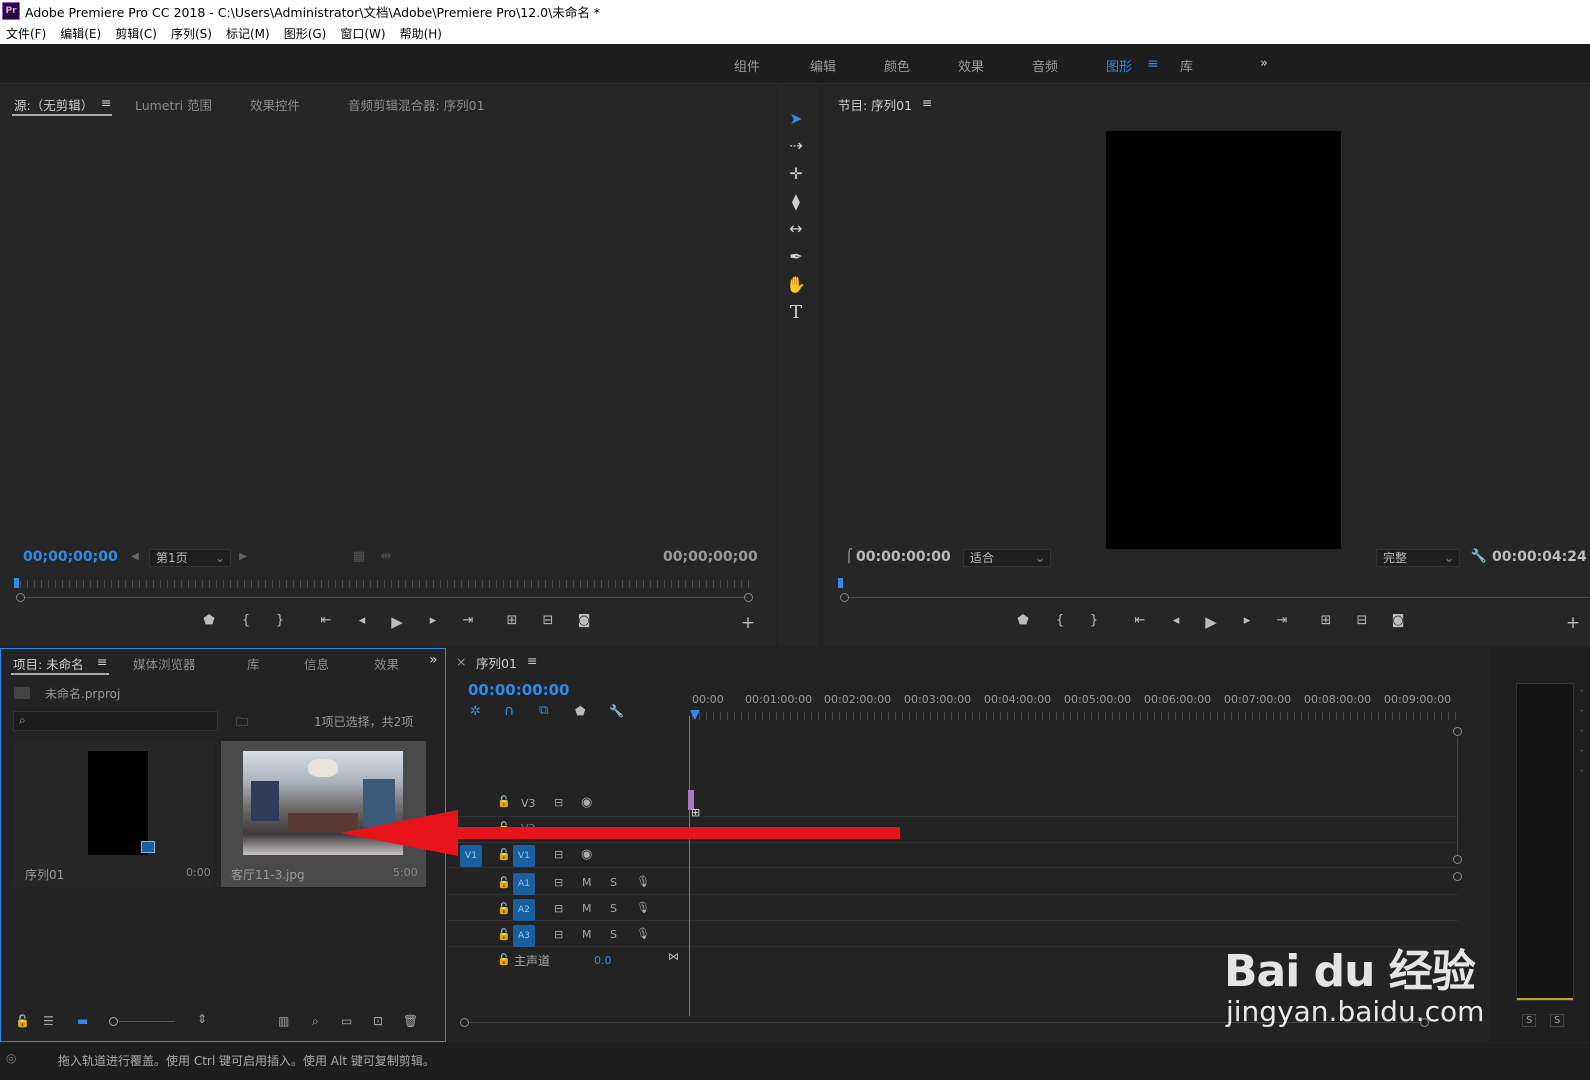  Describe the element at coordinates (48, 663) in the screenshot. I see `tab-project: 项目: 未命名` at that location.